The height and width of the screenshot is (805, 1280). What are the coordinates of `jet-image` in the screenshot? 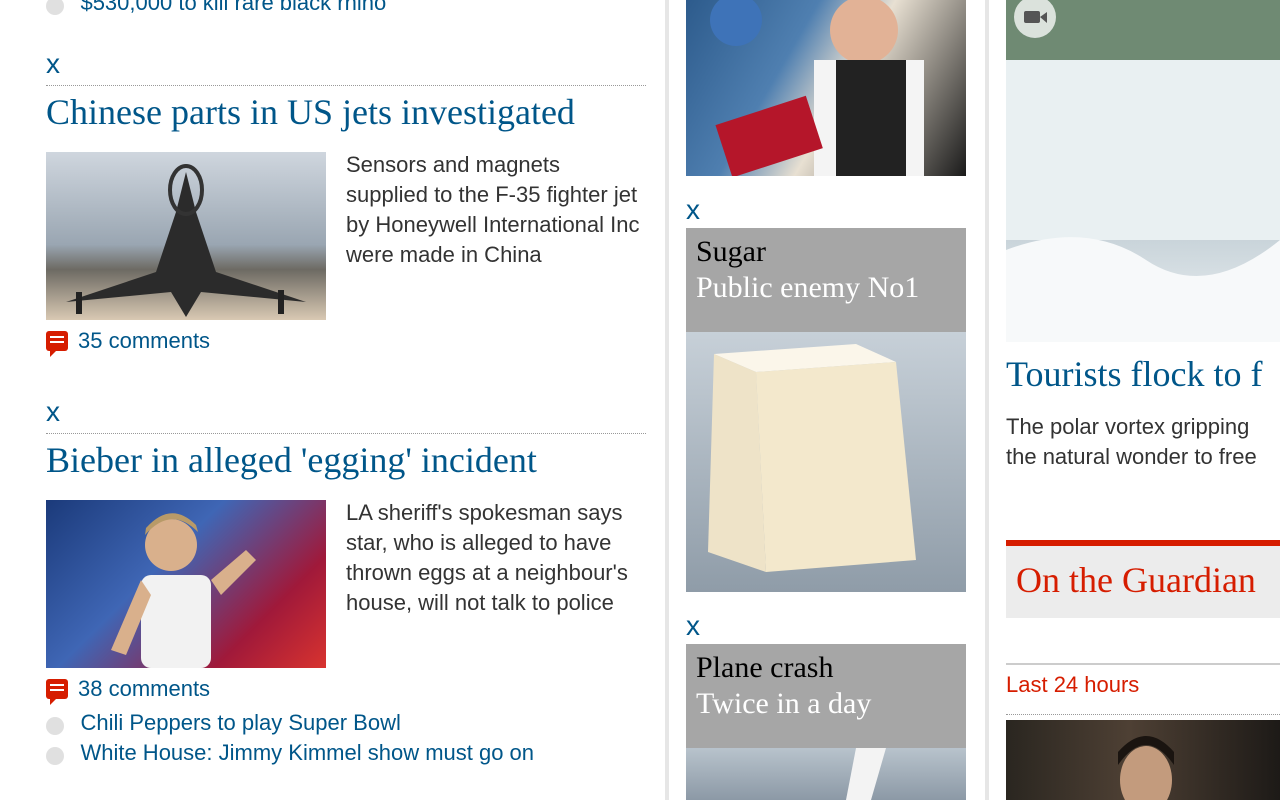 It's located at (186, 236).